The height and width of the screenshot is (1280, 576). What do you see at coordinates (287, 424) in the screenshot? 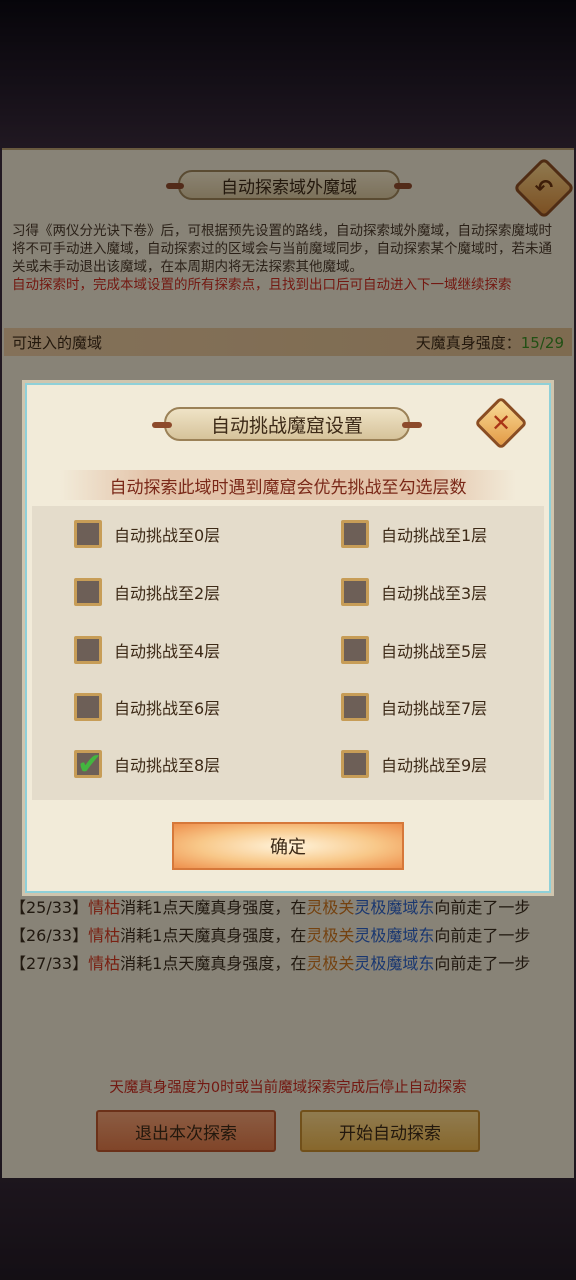
I see `modal-title: 自动挑战魔窟设置` at bounding box center [287, 424].